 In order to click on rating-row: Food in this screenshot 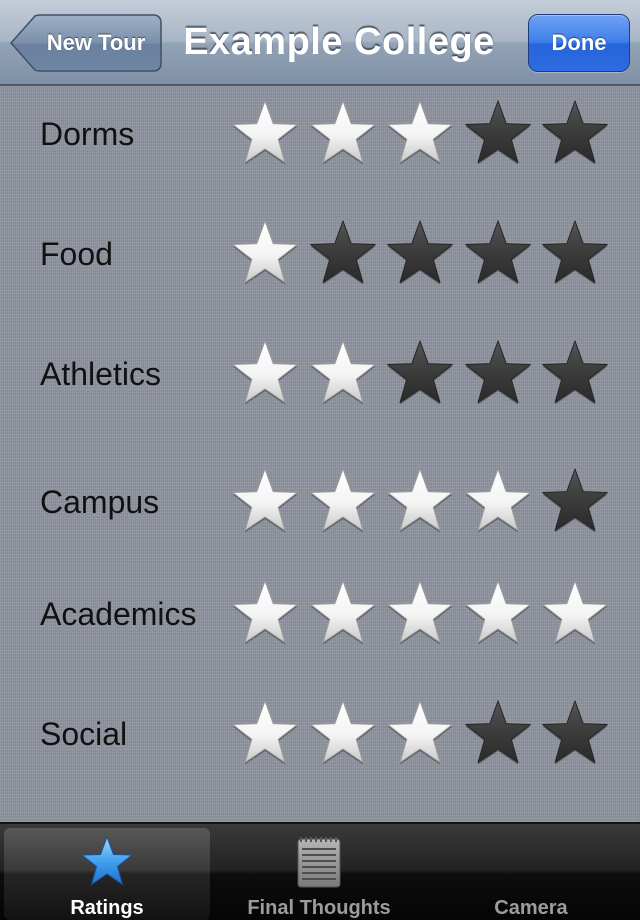, I will do `click(320, 254)`.